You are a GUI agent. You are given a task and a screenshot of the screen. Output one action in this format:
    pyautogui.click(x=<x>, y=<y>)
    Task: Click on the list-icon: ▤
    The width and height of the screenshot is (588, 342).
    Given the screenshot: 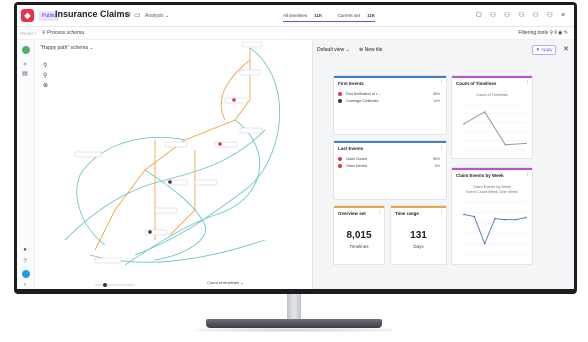 What is the action you would take?
    pyautogui.click(x=25, y=74)
    